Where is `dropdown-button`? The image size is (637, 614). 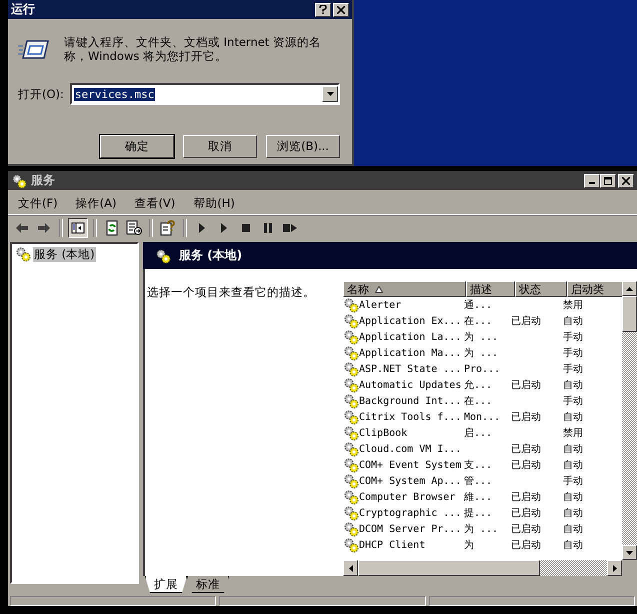 dropdown-button is located at coordinates (330, 94).